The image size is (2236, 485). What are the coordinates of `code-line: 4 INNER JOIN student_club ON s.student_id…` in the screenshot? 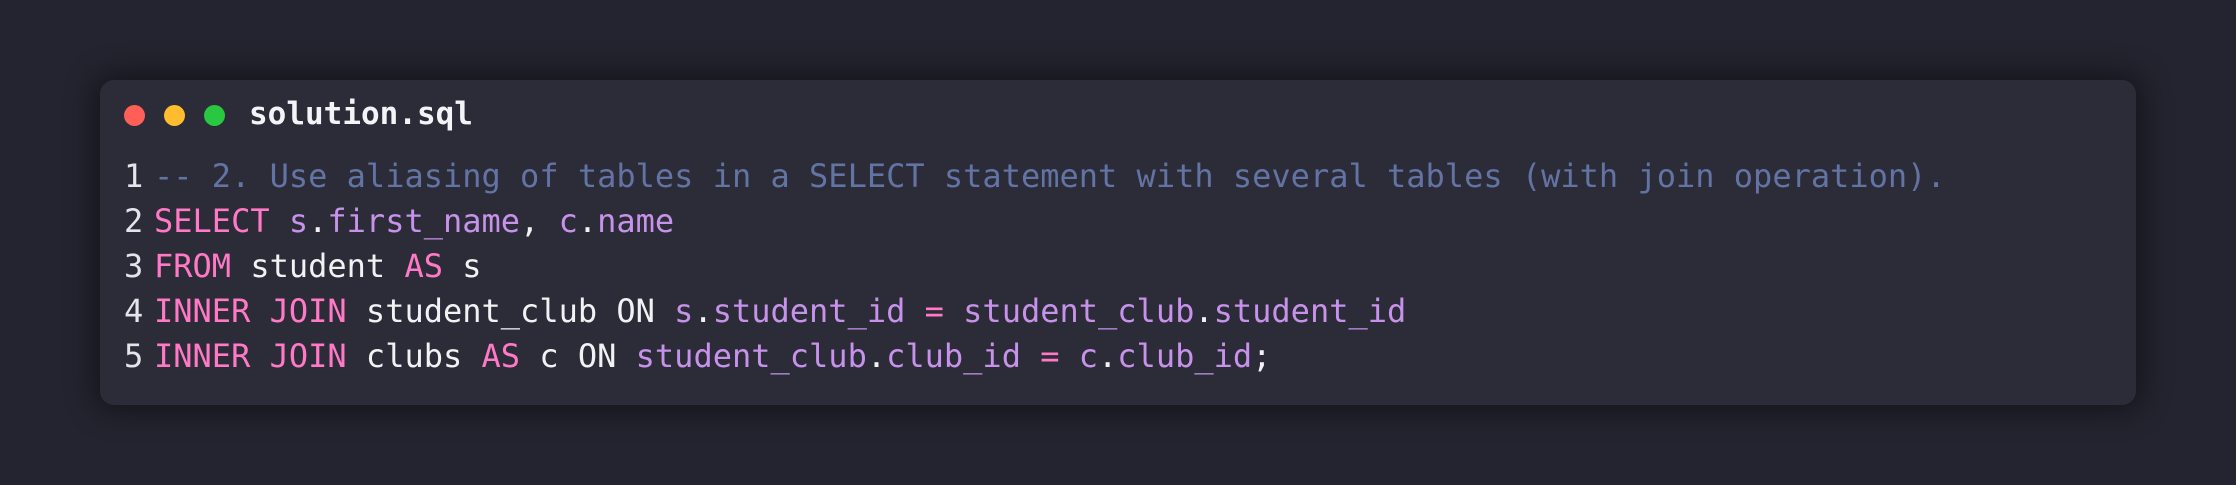 It's located at (1035, 311).